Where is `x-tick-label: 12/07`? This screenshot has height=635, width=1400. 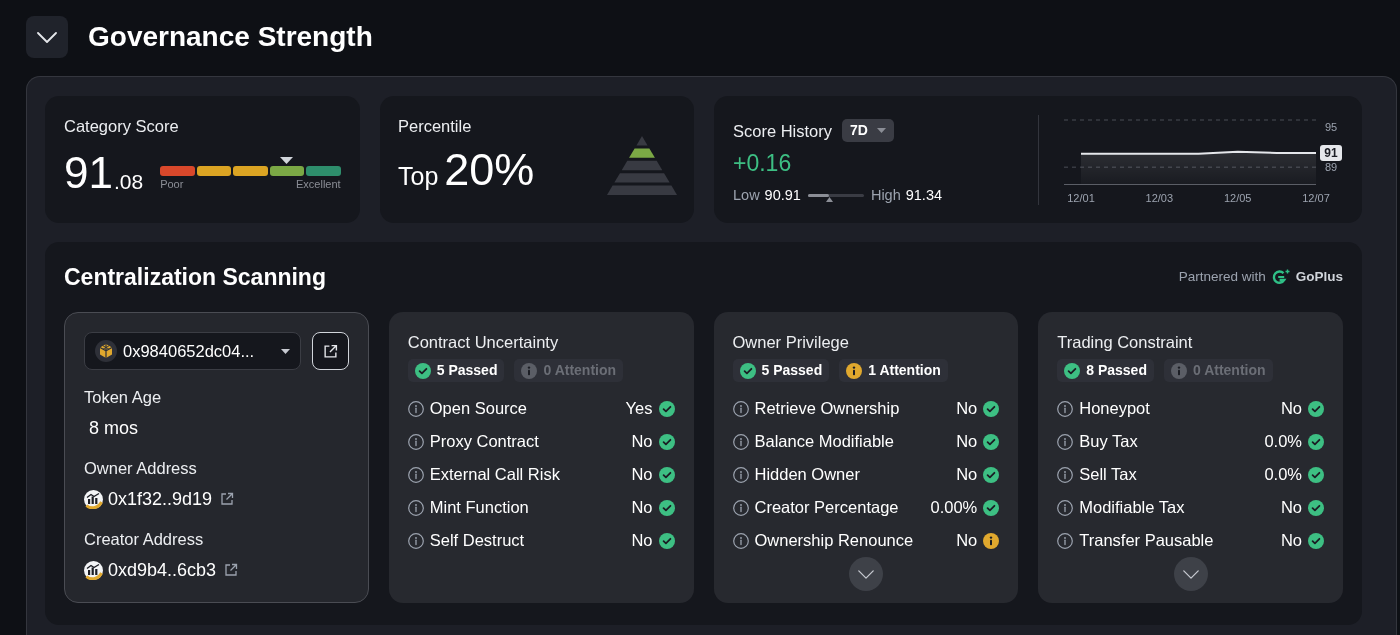
x-tick-label: 12/07 is located at coordinates (1316, 197).